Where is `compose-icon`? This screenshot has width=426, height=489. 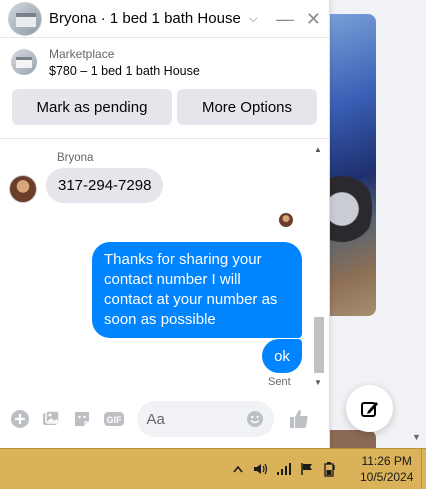 compose-icon is located at coordinates (369, 409).